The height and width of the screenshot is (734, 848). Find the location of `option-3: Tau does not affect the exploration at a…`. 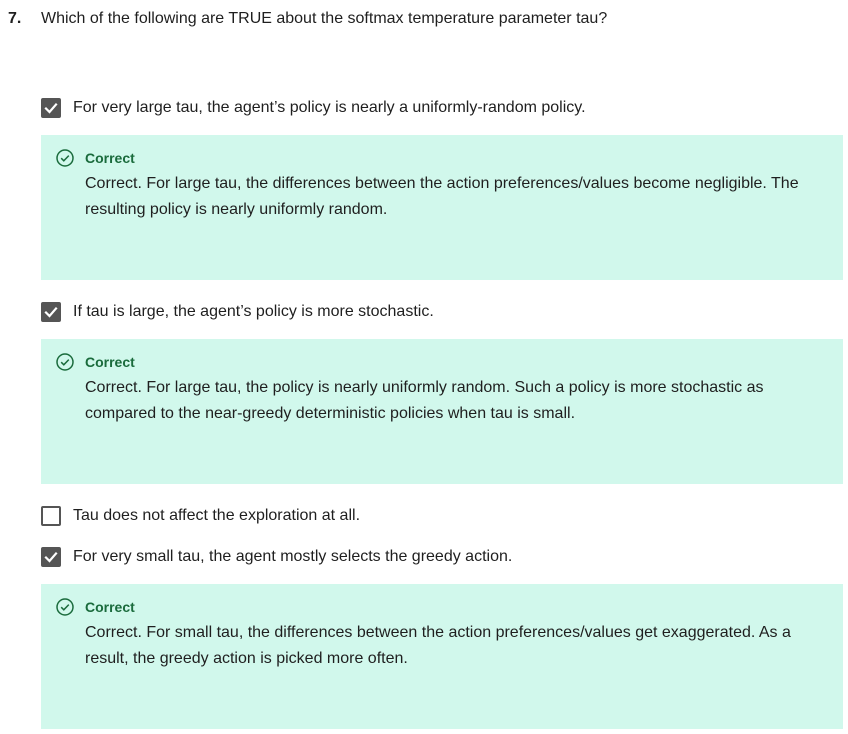

option-3: Tau does not affect the exploration at a… is located at coordinates (200, 516).